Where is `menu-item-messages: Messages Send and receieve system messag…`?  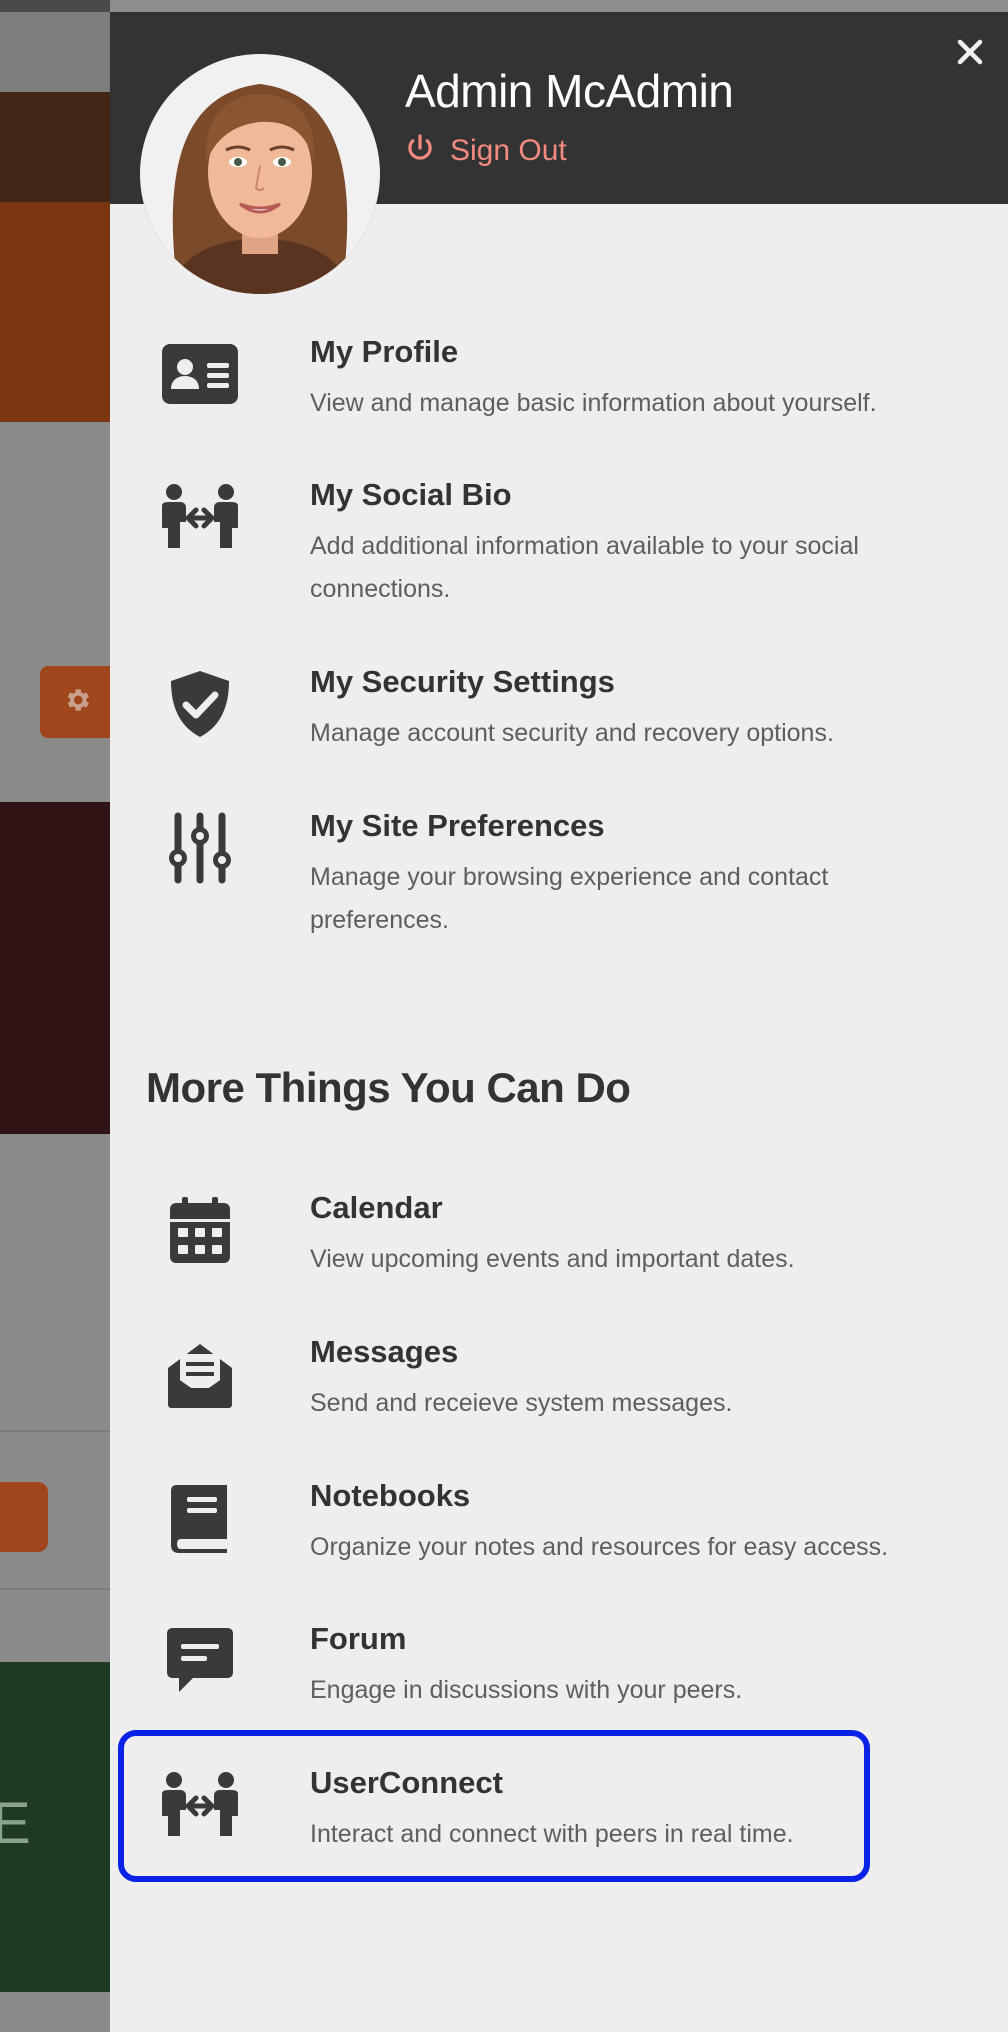 menu-item-messages: Messages Send and receieve system messag… is located at coordinates (497, 1389).